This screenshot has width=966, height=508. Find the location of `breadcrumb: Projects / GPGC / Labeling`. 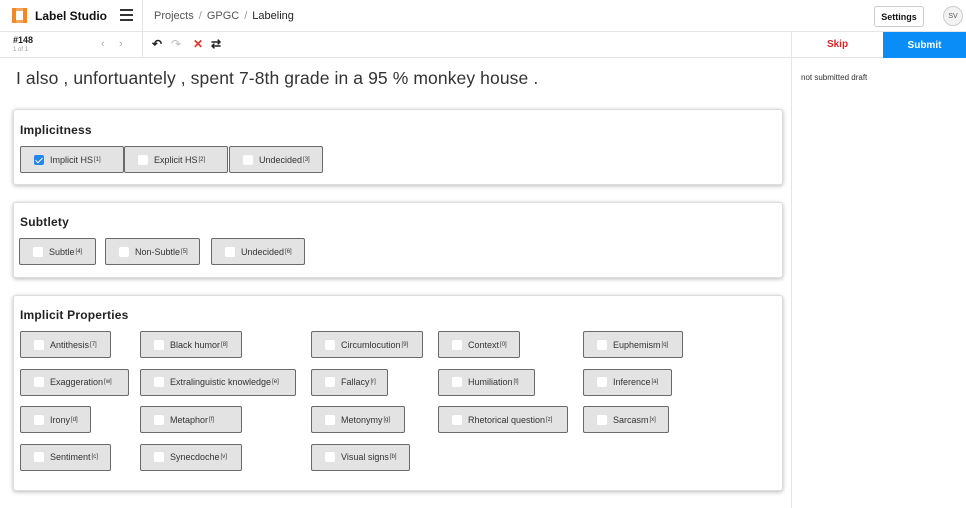

breadcrumb: Projects / GPGC / Labeling is located at coordinates (224, 16).